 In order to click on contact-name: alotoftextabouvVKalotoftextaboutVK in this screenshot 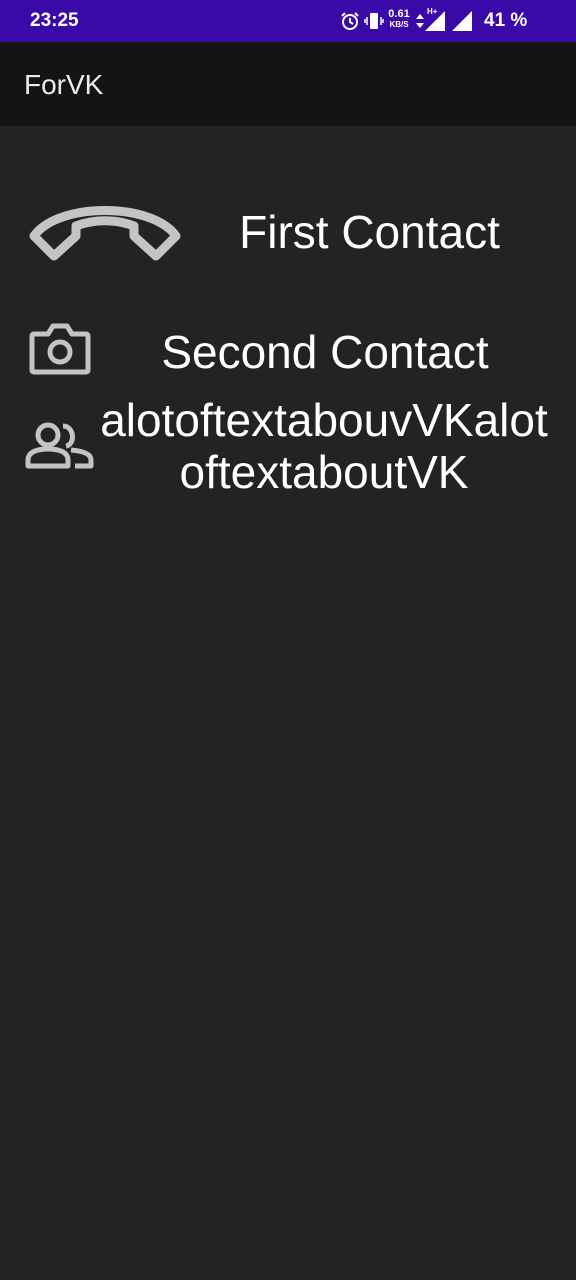, I will do `click(324, 446)`.